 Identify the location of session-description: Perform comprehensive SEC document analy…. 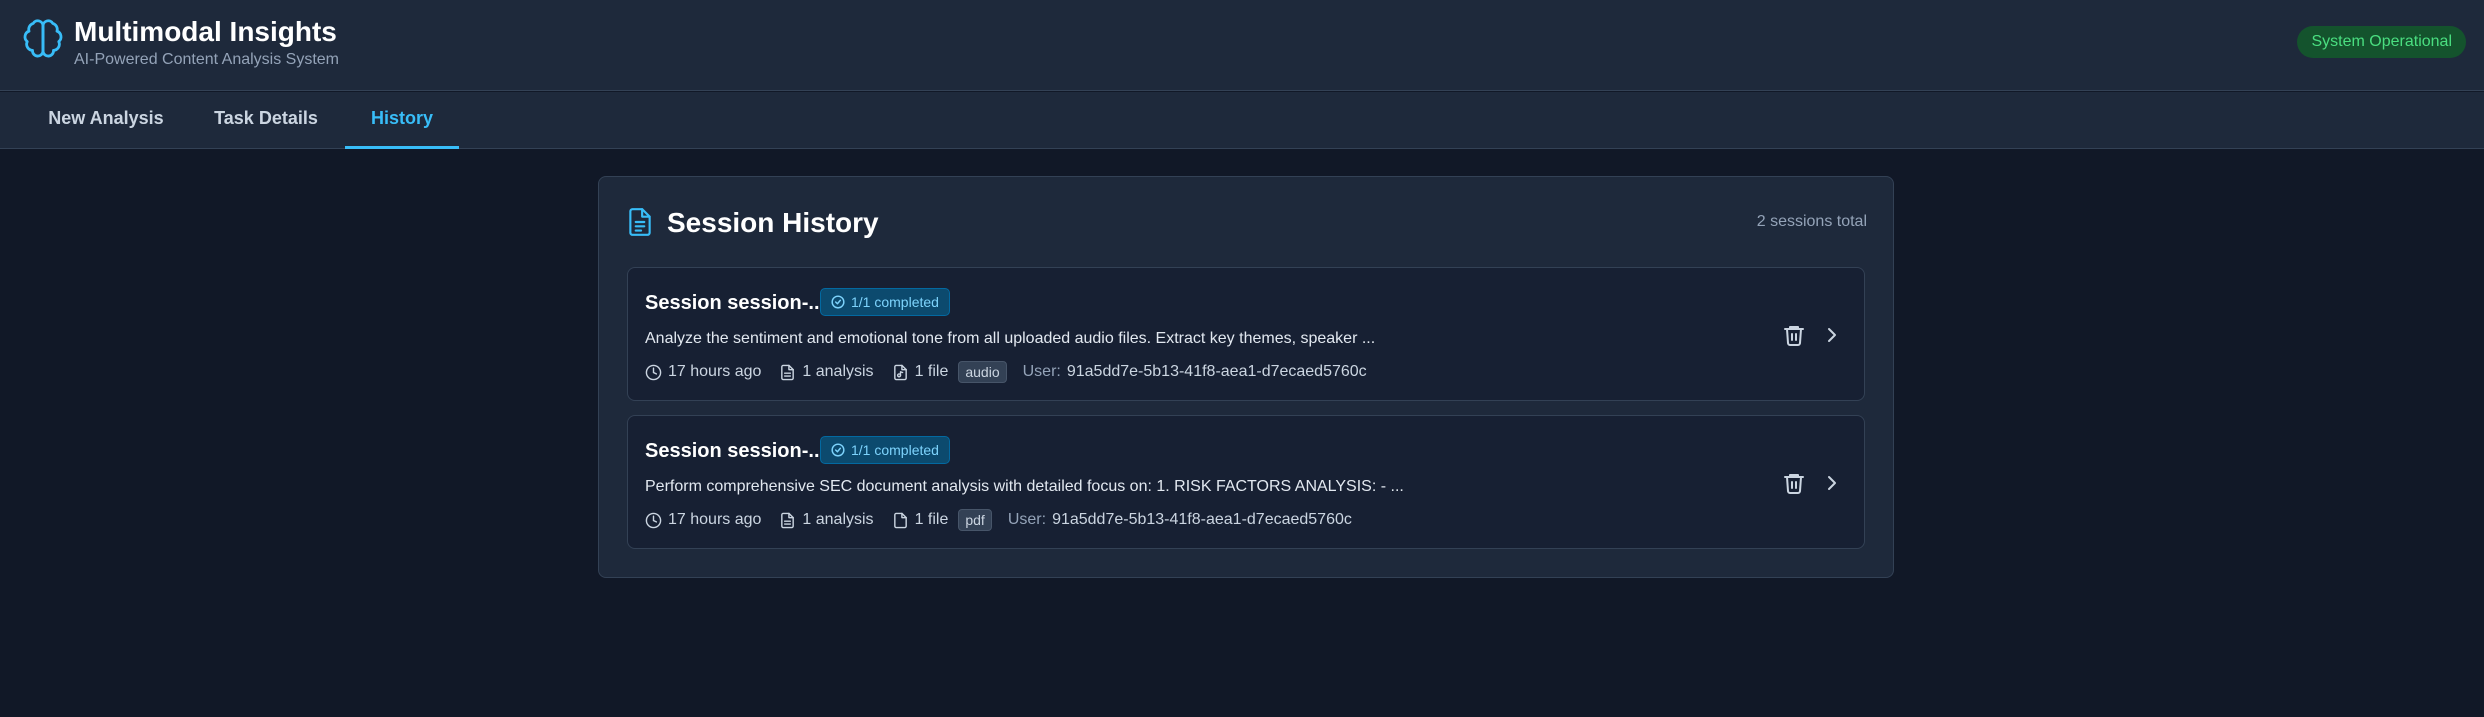
(1024, 486).